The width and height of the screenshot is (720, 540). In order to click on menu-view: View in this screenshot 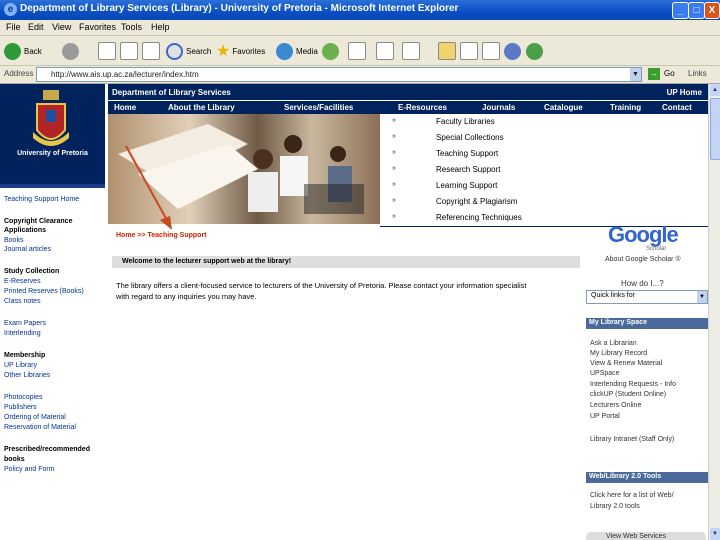, I will do `click(61, 27)`.